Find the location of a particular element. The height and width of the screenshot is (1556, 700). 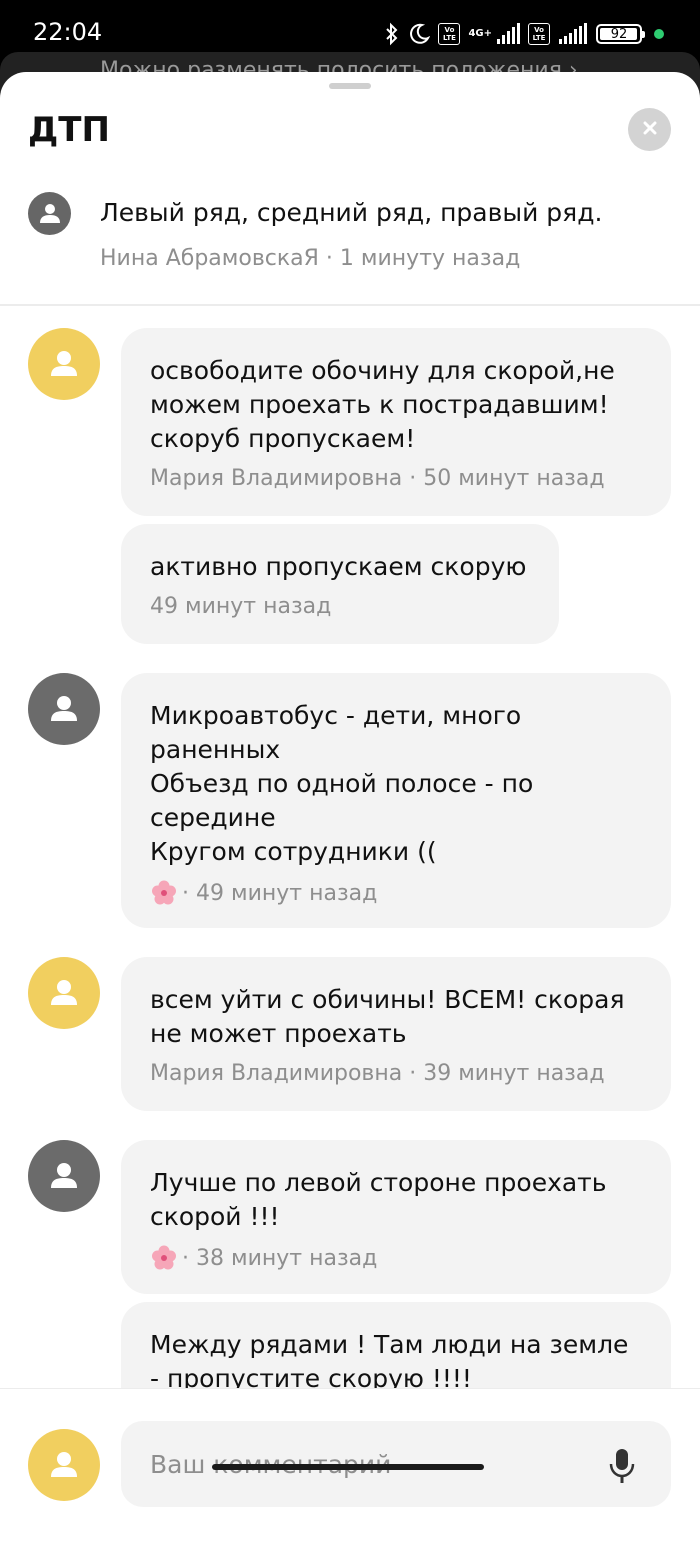

network-type-label: 4G+ is located at coordinates (480, 33).